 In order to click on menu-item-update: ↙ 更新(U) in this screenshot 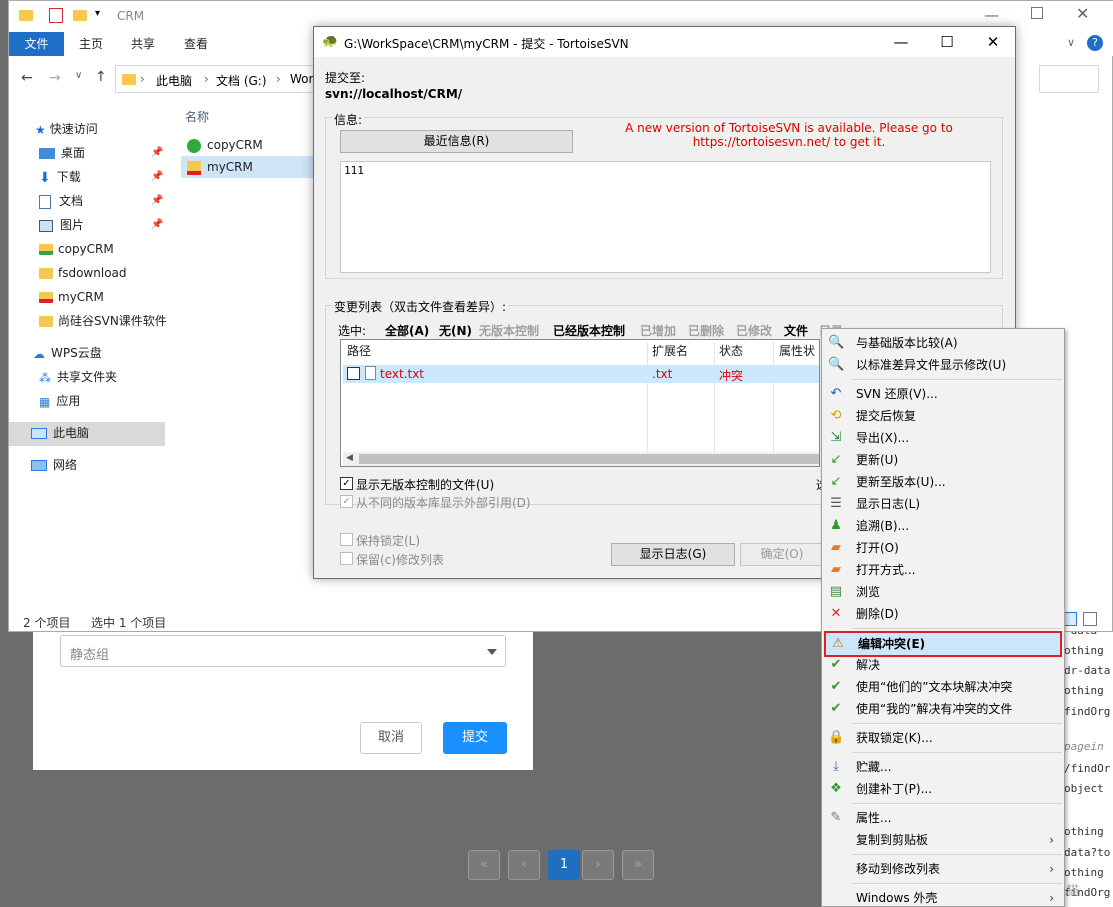, I will do `click(943, 460)`.